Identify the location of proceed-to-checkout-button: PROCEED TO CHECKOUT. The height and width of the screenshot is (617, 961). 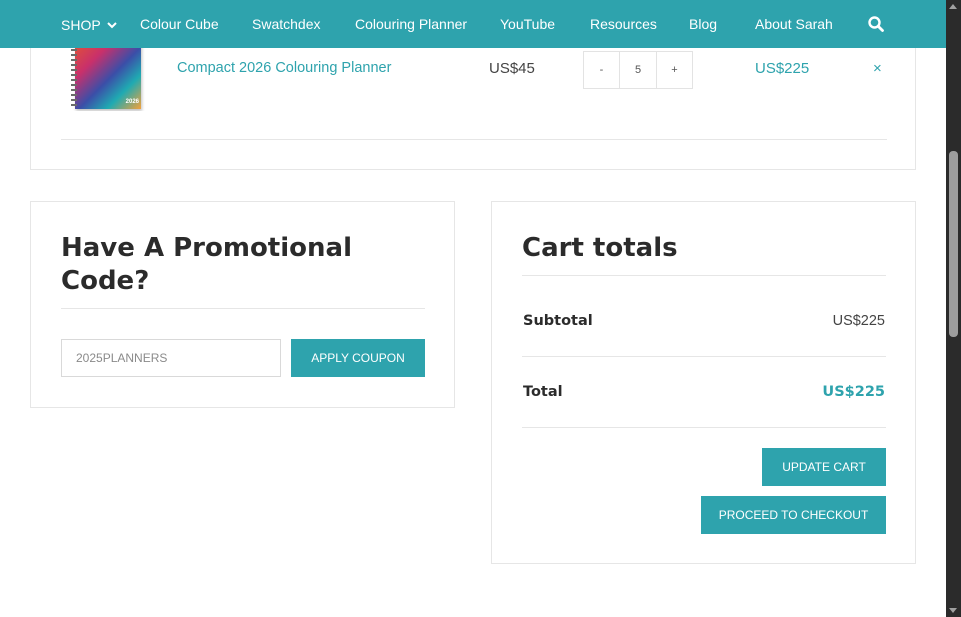
(793, 515).